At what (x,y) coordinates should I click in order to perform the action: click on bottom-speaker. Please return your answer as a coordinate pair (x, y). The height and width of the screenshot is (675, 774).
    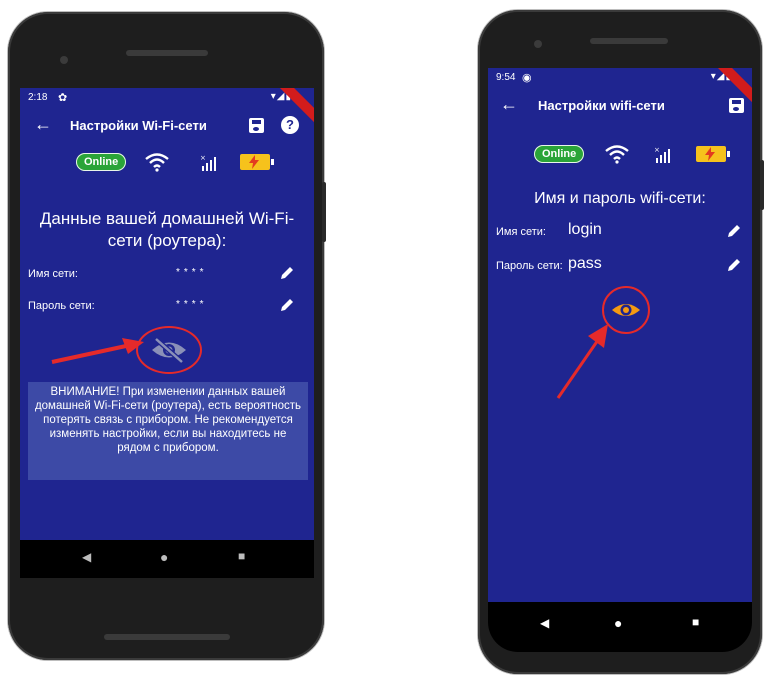
    Looking at the image, I should click on (167, 637).